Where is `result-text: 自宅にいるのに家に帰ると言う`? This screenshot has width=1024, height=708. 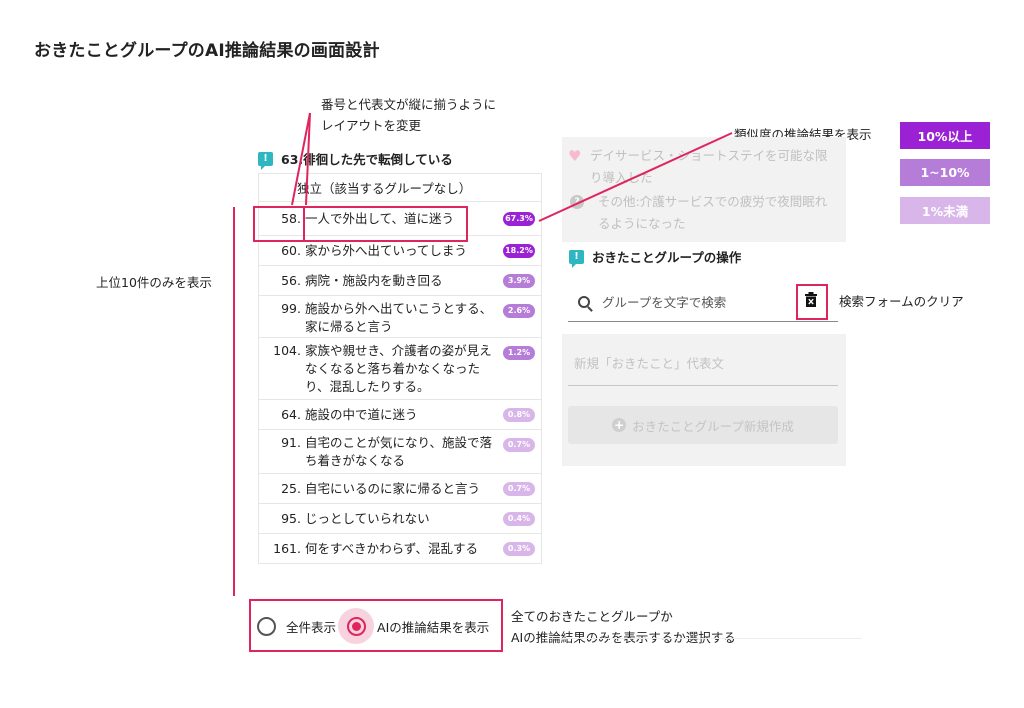
result-text: 自宅にいるのに家に帰ると言う is located at coordinates (400, 489).